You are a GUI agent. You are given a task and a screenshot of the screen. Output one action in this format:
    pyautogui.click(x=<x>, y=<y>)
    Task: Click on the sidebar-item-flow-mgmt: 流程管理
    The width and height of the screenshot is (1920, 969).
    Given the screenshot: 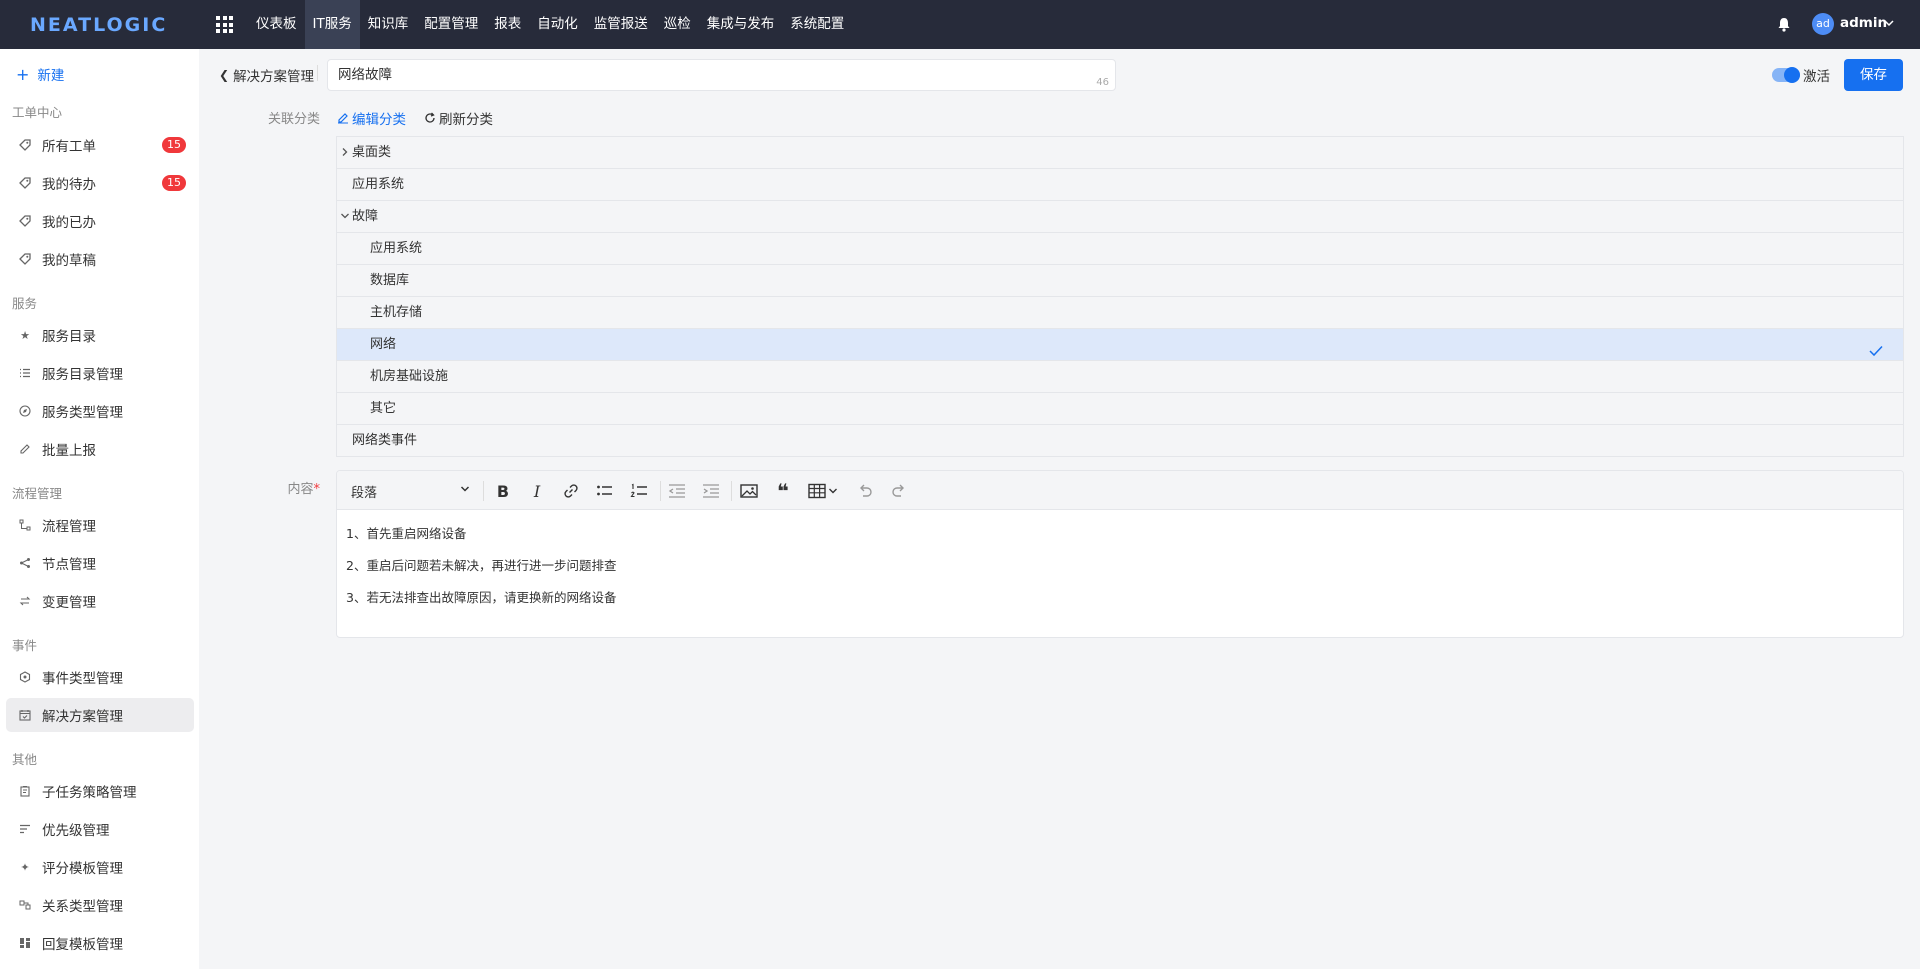 What is the action you would take?
    pyautogui.click(x=100, y=525)
    